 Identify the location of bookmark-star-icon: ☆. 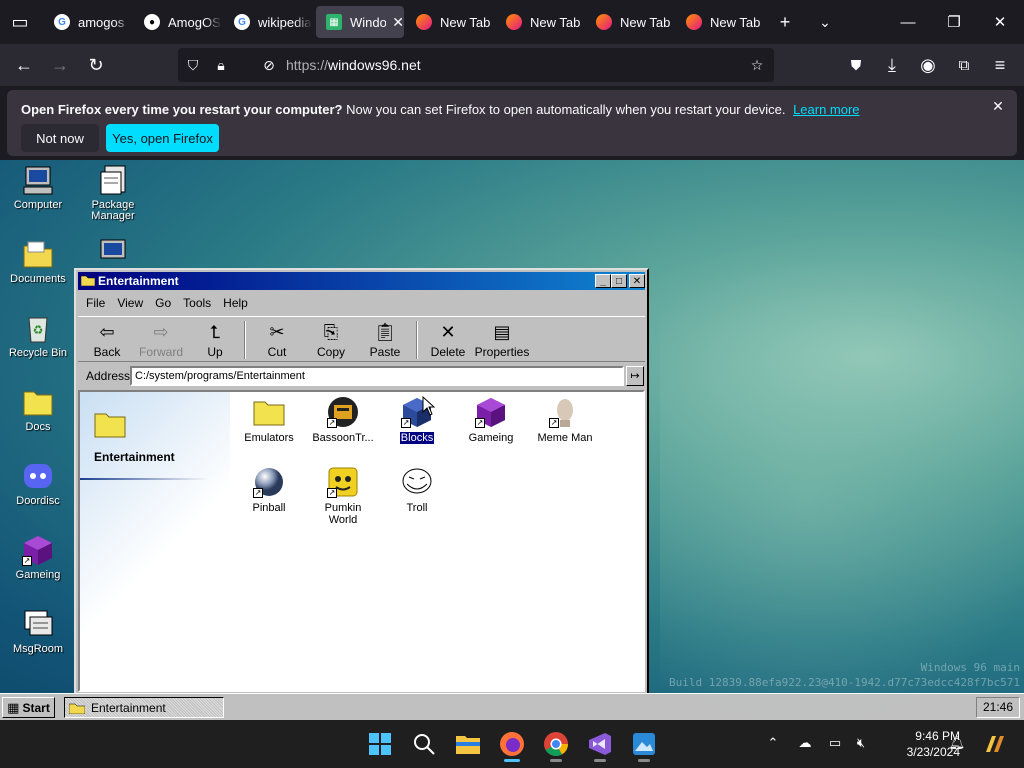
(757, 65).